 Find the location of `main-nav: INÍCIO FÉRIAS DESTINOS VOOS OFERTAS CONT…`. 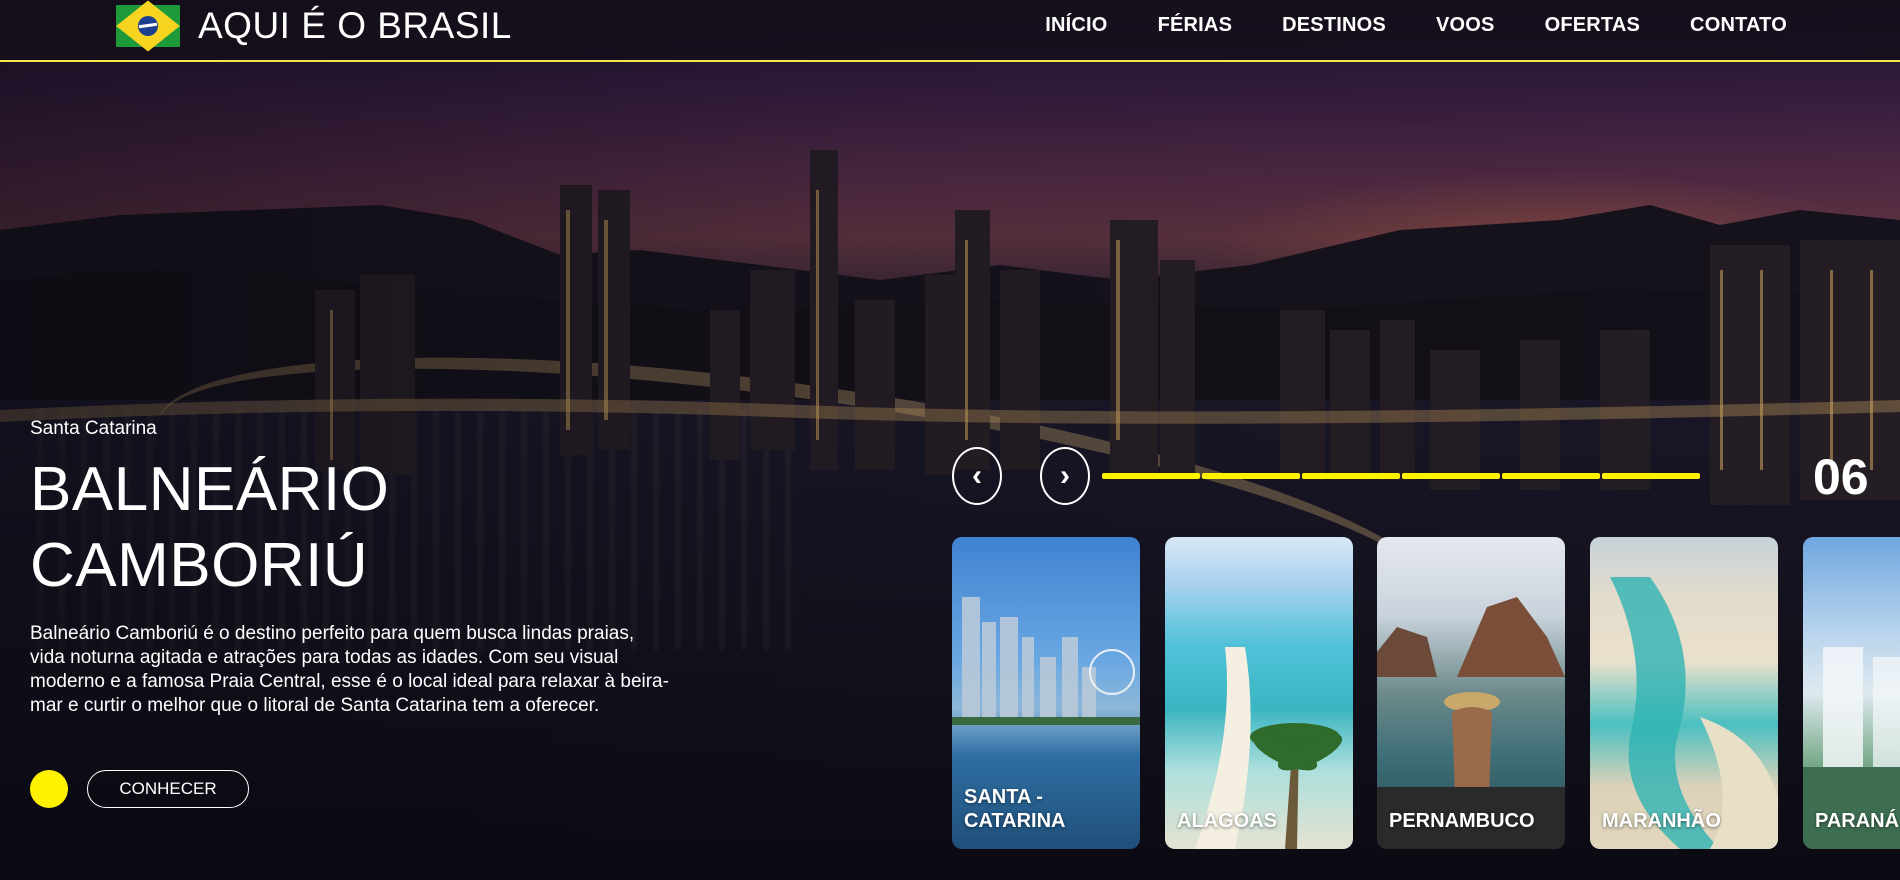

main-nav: INÍCIO FÉRIAS DESTINOS VOOS OFERTAS CONT… is located at coordinates (1391, 25).